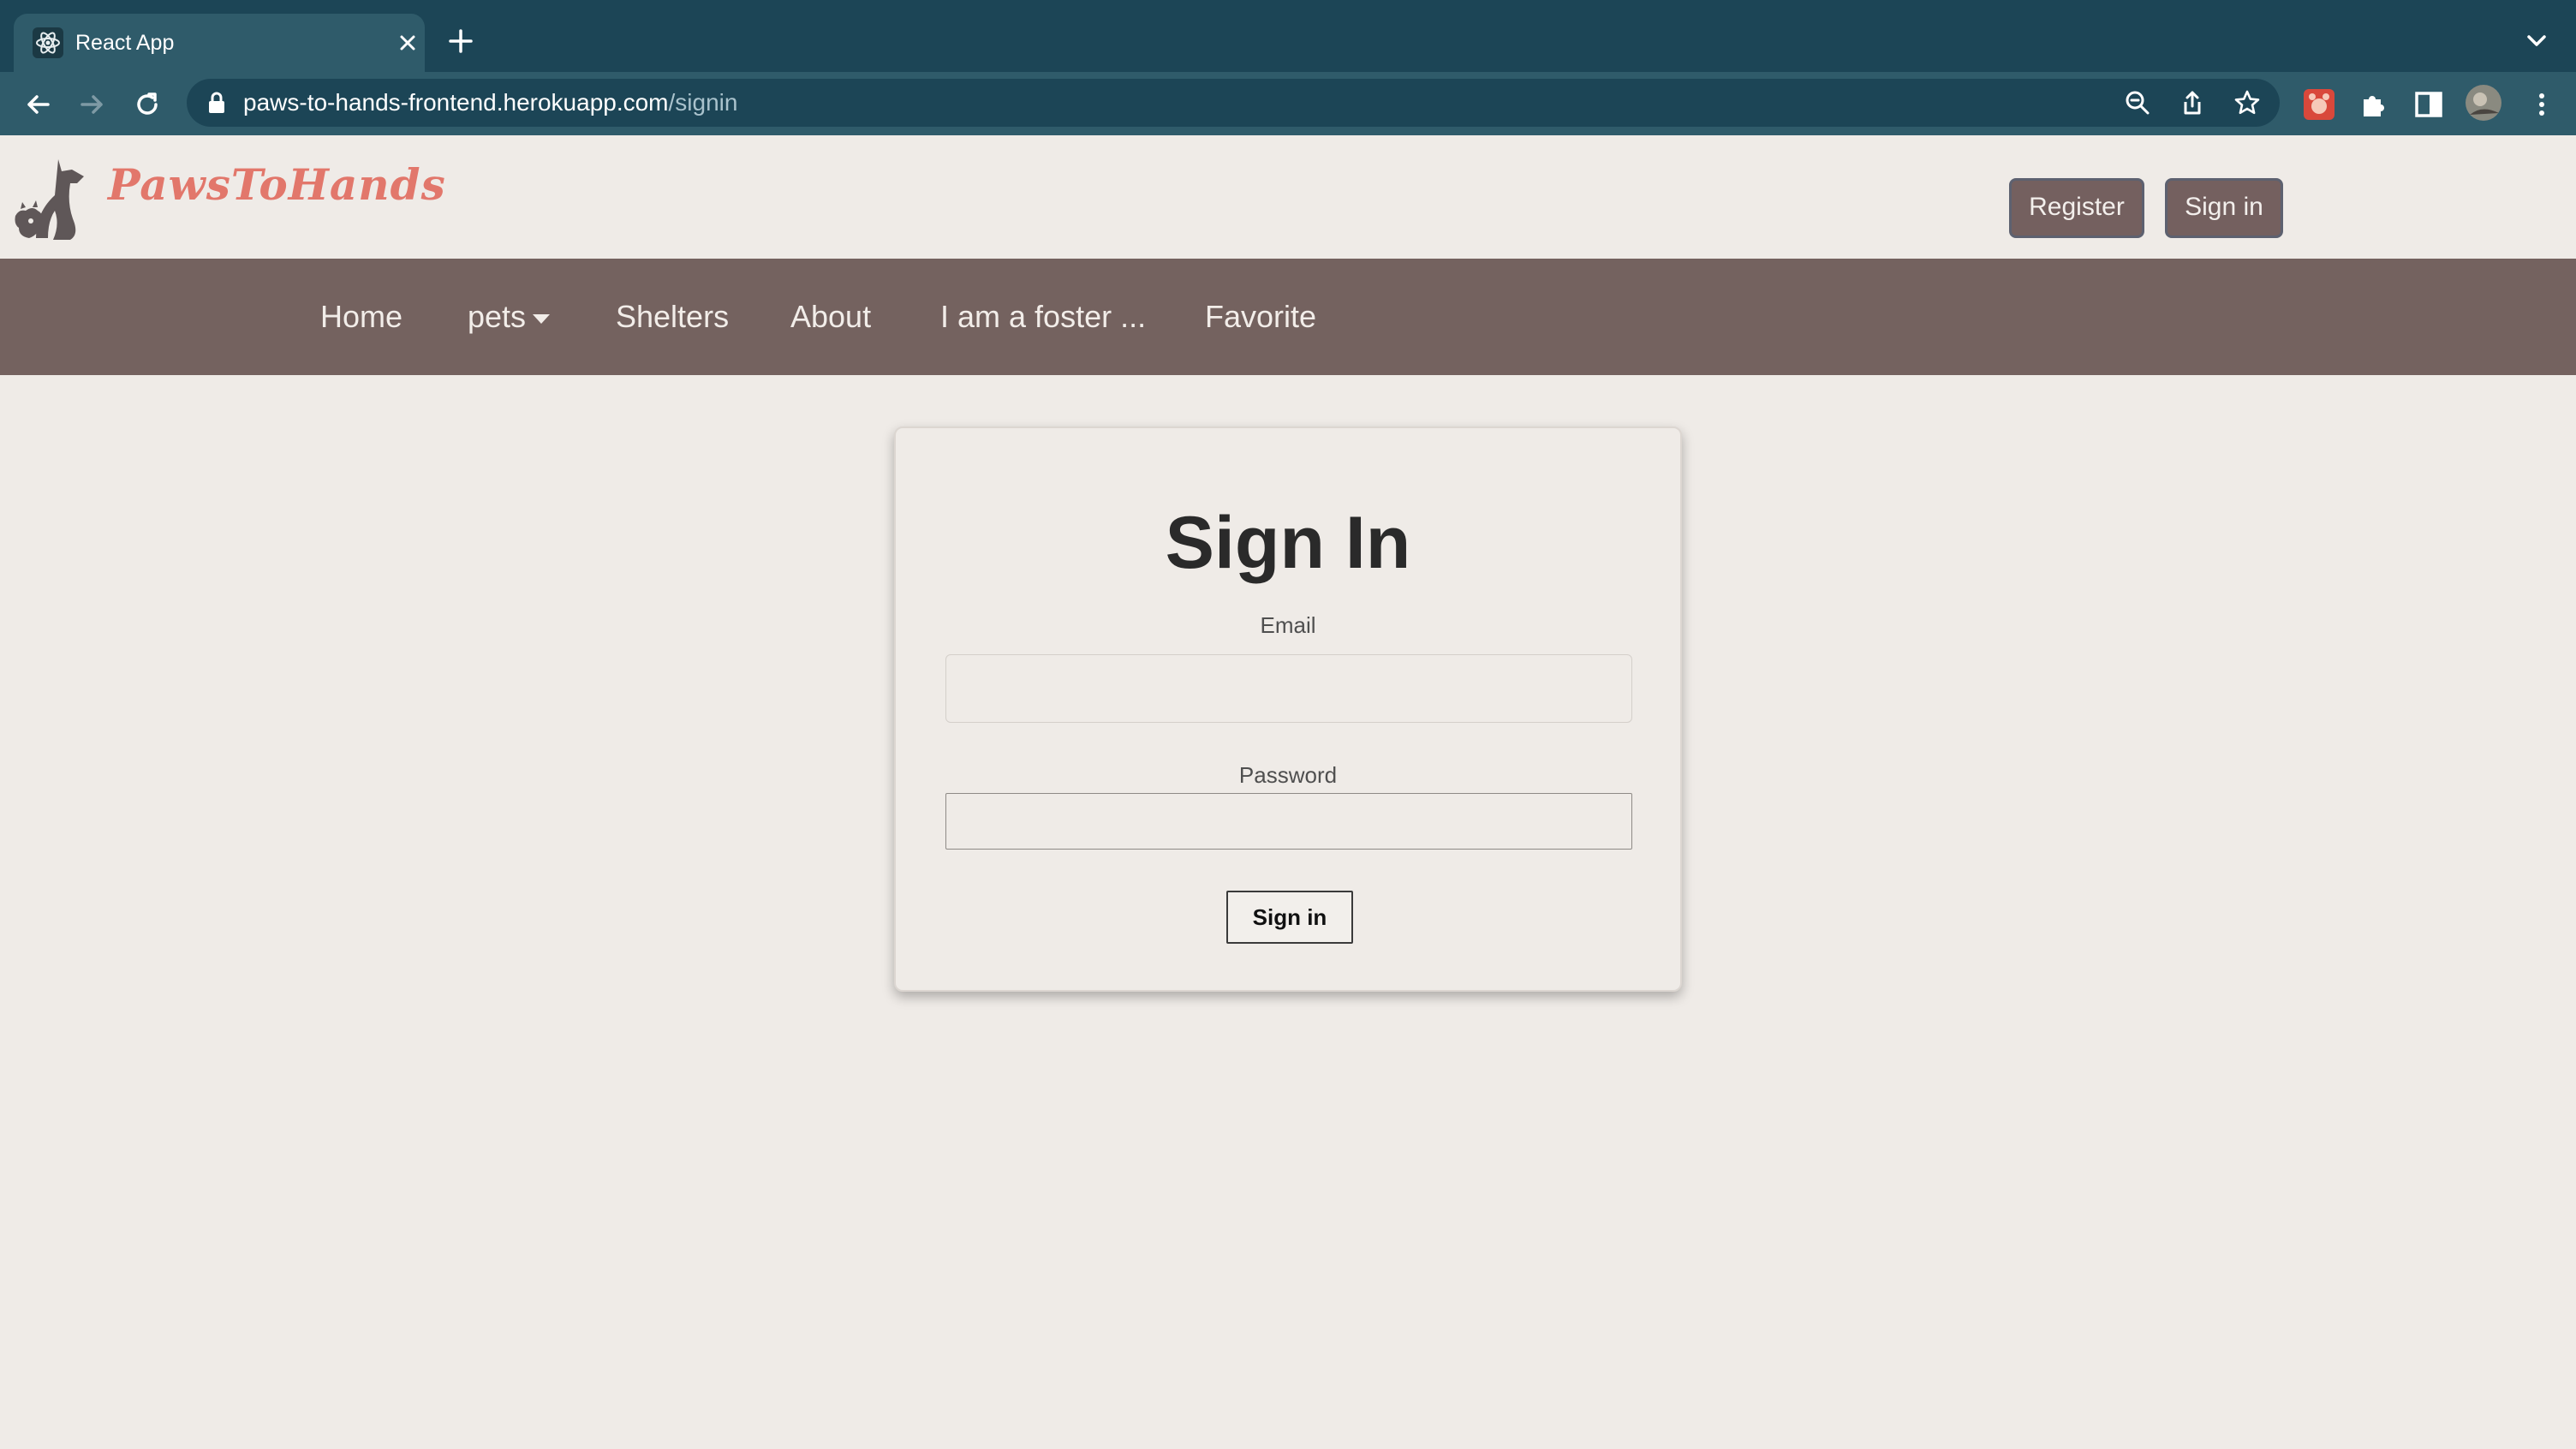 The image size is (2576, 1449). Describe the element at coordinates (219, 43) in the screenshot. I see `browser-tab: React App` at that location.